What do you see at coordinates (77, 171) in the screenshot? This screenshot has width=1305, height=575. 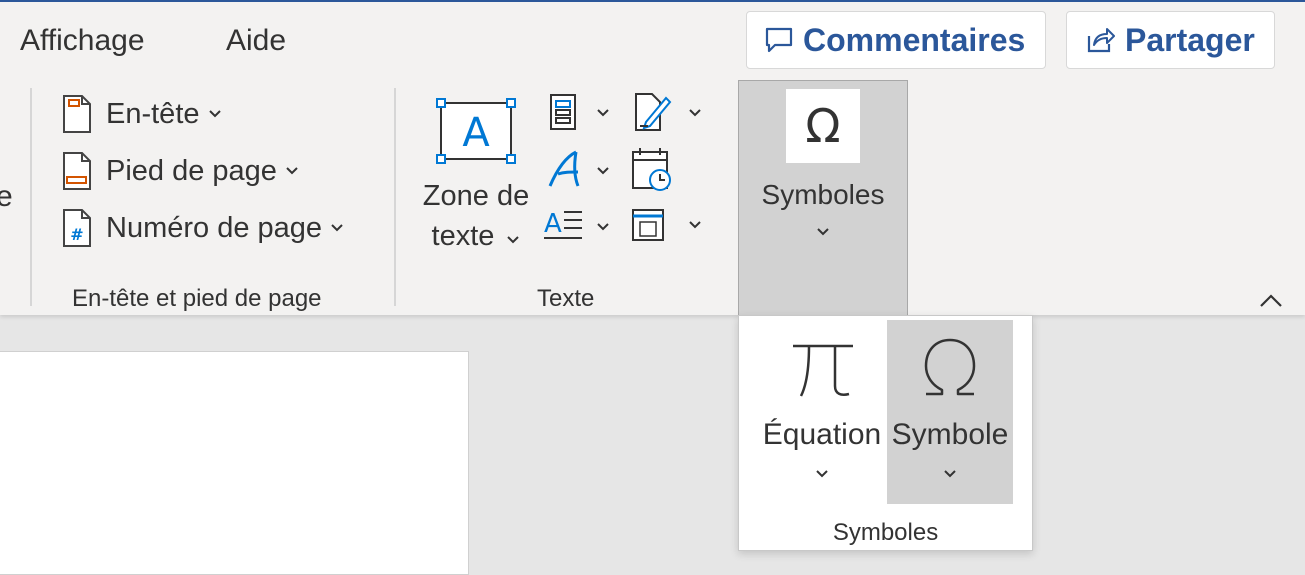 I see `footer-page-icon` at bounding box center [77, 171].